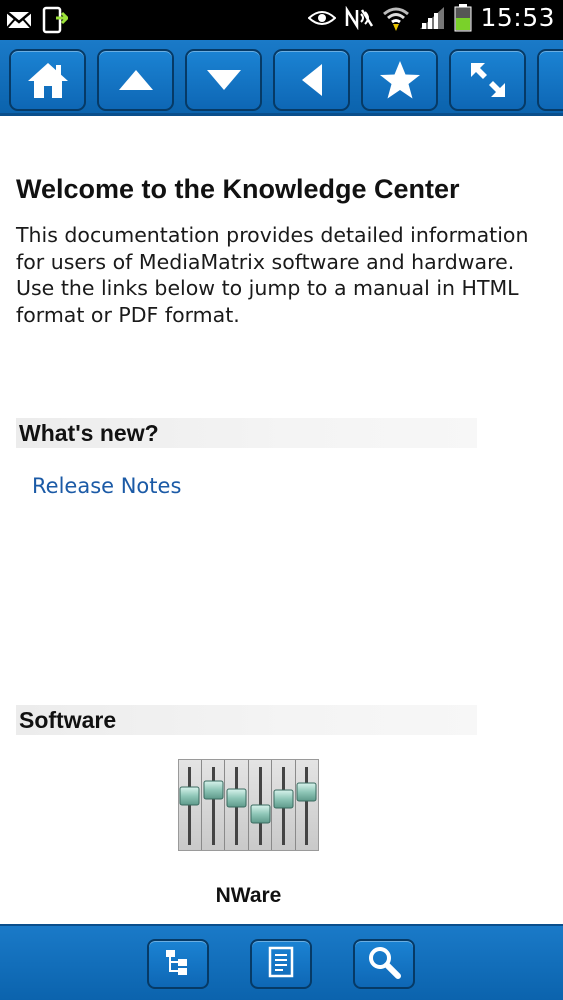  I want to click on back-button, so click(311, 80).